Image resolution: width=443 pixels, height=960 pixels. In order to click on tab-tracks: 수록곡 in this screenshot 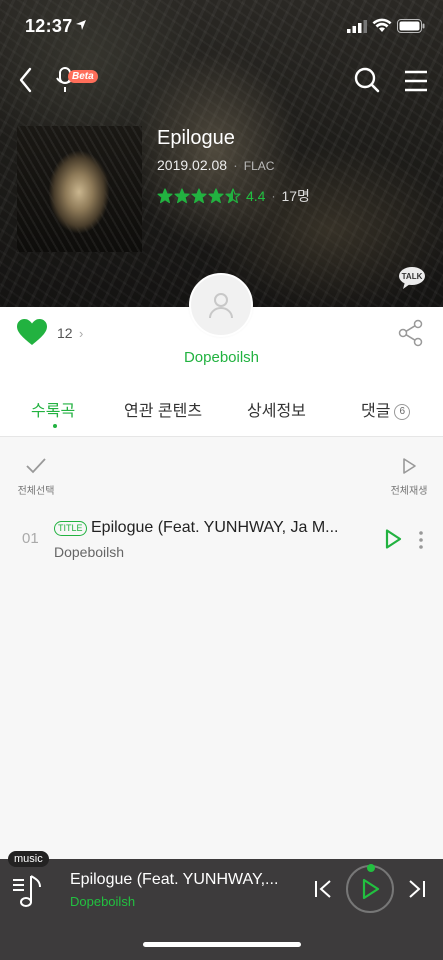, I will do `click(53, 409)`.